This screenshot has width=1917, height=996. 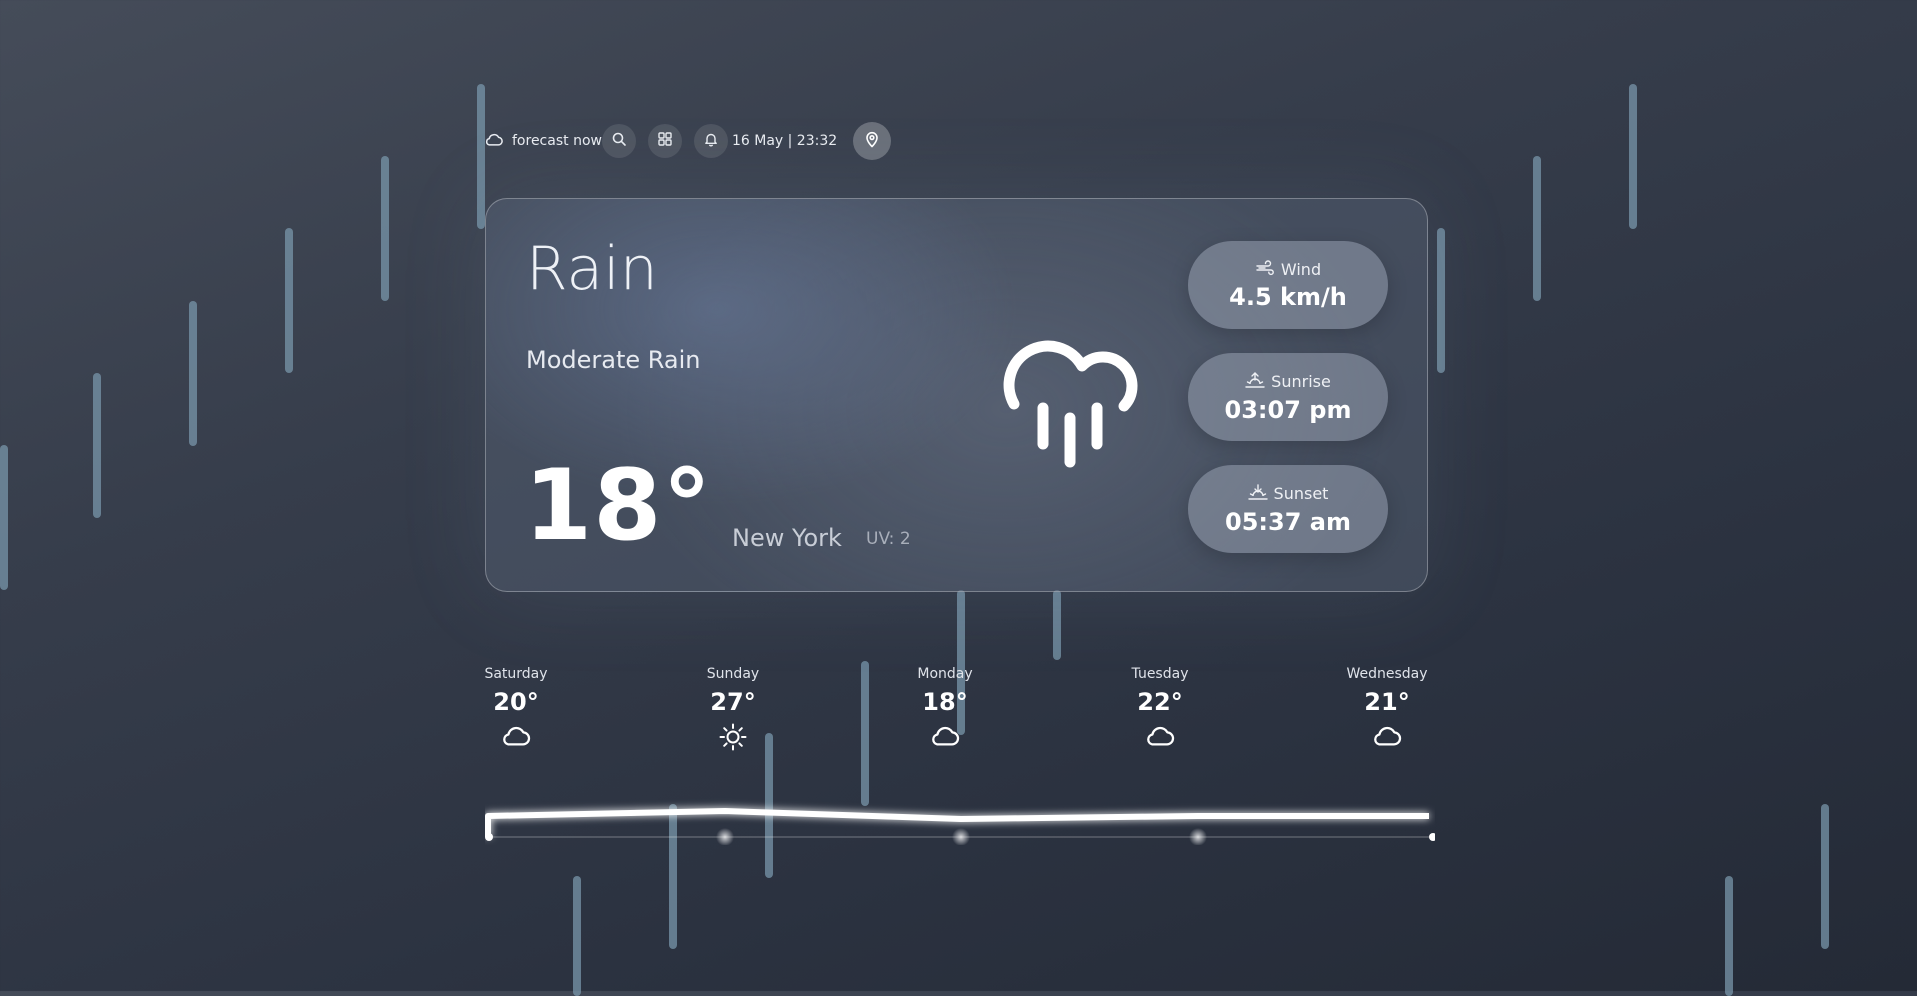 What do you see at coordinates (733, 702) in the screenshot?
I see `forecast-day-temp: 27°` at bounding box center [733, 702].